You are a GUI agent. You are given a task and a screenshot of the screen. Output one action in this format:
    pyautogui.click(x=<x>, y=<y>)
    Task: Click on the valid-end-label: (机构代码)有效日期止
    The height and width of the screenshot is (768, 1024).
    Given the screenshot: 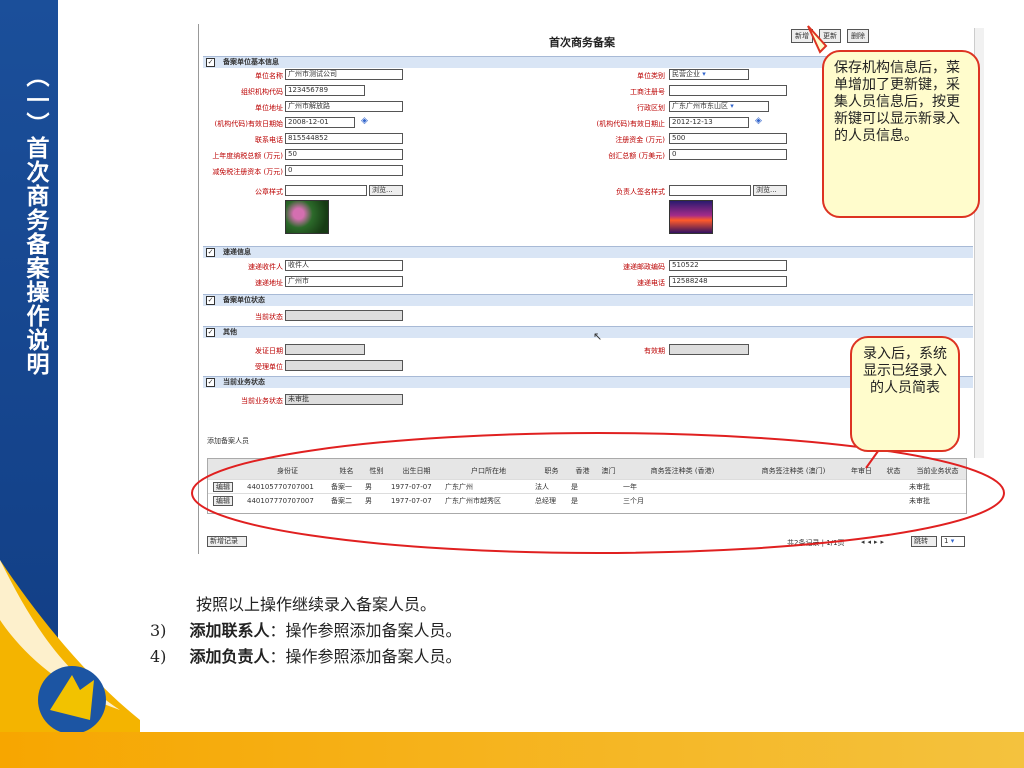 What is the action you would take?
    pyautogui.click(x=630, y=124)
    